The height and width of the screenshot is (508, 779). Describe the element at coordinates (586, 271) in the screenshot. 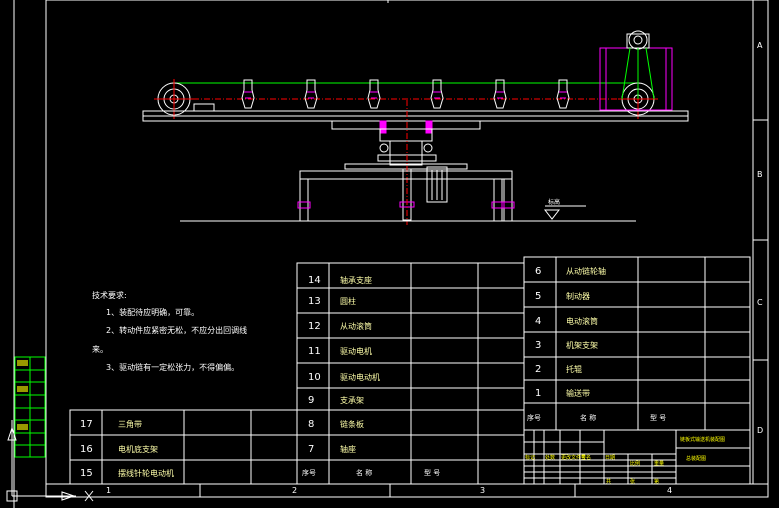

I see `bom-item-name: 从动链轮轴` at that location.